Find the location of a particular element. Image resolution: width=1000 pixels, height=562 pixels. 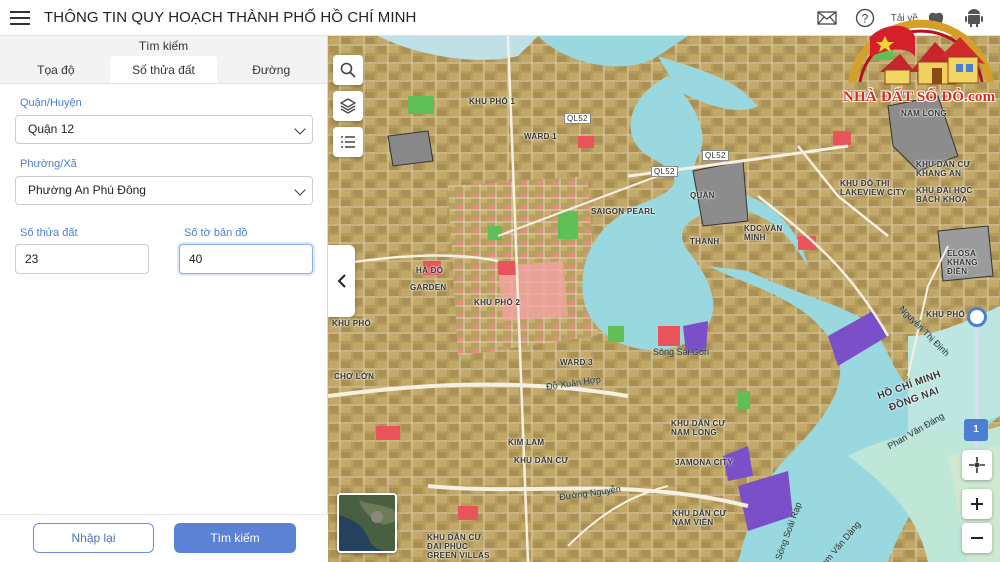

zoom-in-button is located at coordinates (977, 504).